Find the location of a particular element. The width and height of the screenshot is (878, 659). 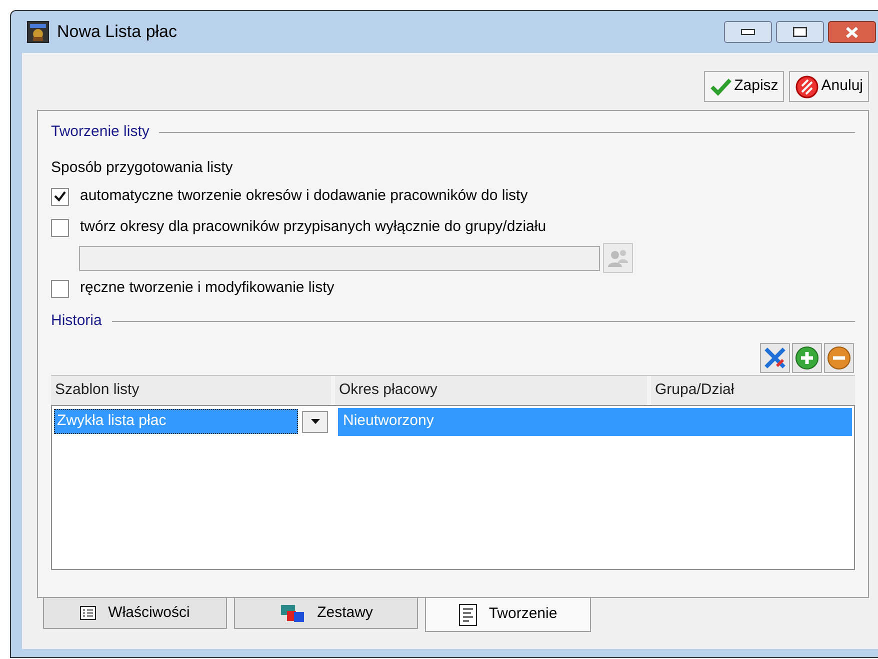

minimize-button is located at coordinates (748, 32).